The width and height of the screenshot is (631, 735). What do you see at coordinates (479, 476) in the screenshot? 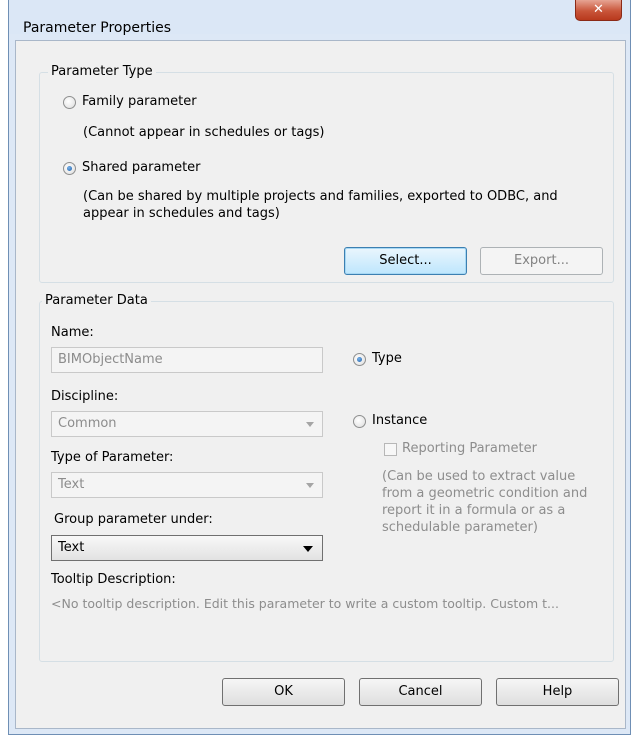
I see `reporting-note-line1: (Can be used to extract value` at bounding box center [479, 476].